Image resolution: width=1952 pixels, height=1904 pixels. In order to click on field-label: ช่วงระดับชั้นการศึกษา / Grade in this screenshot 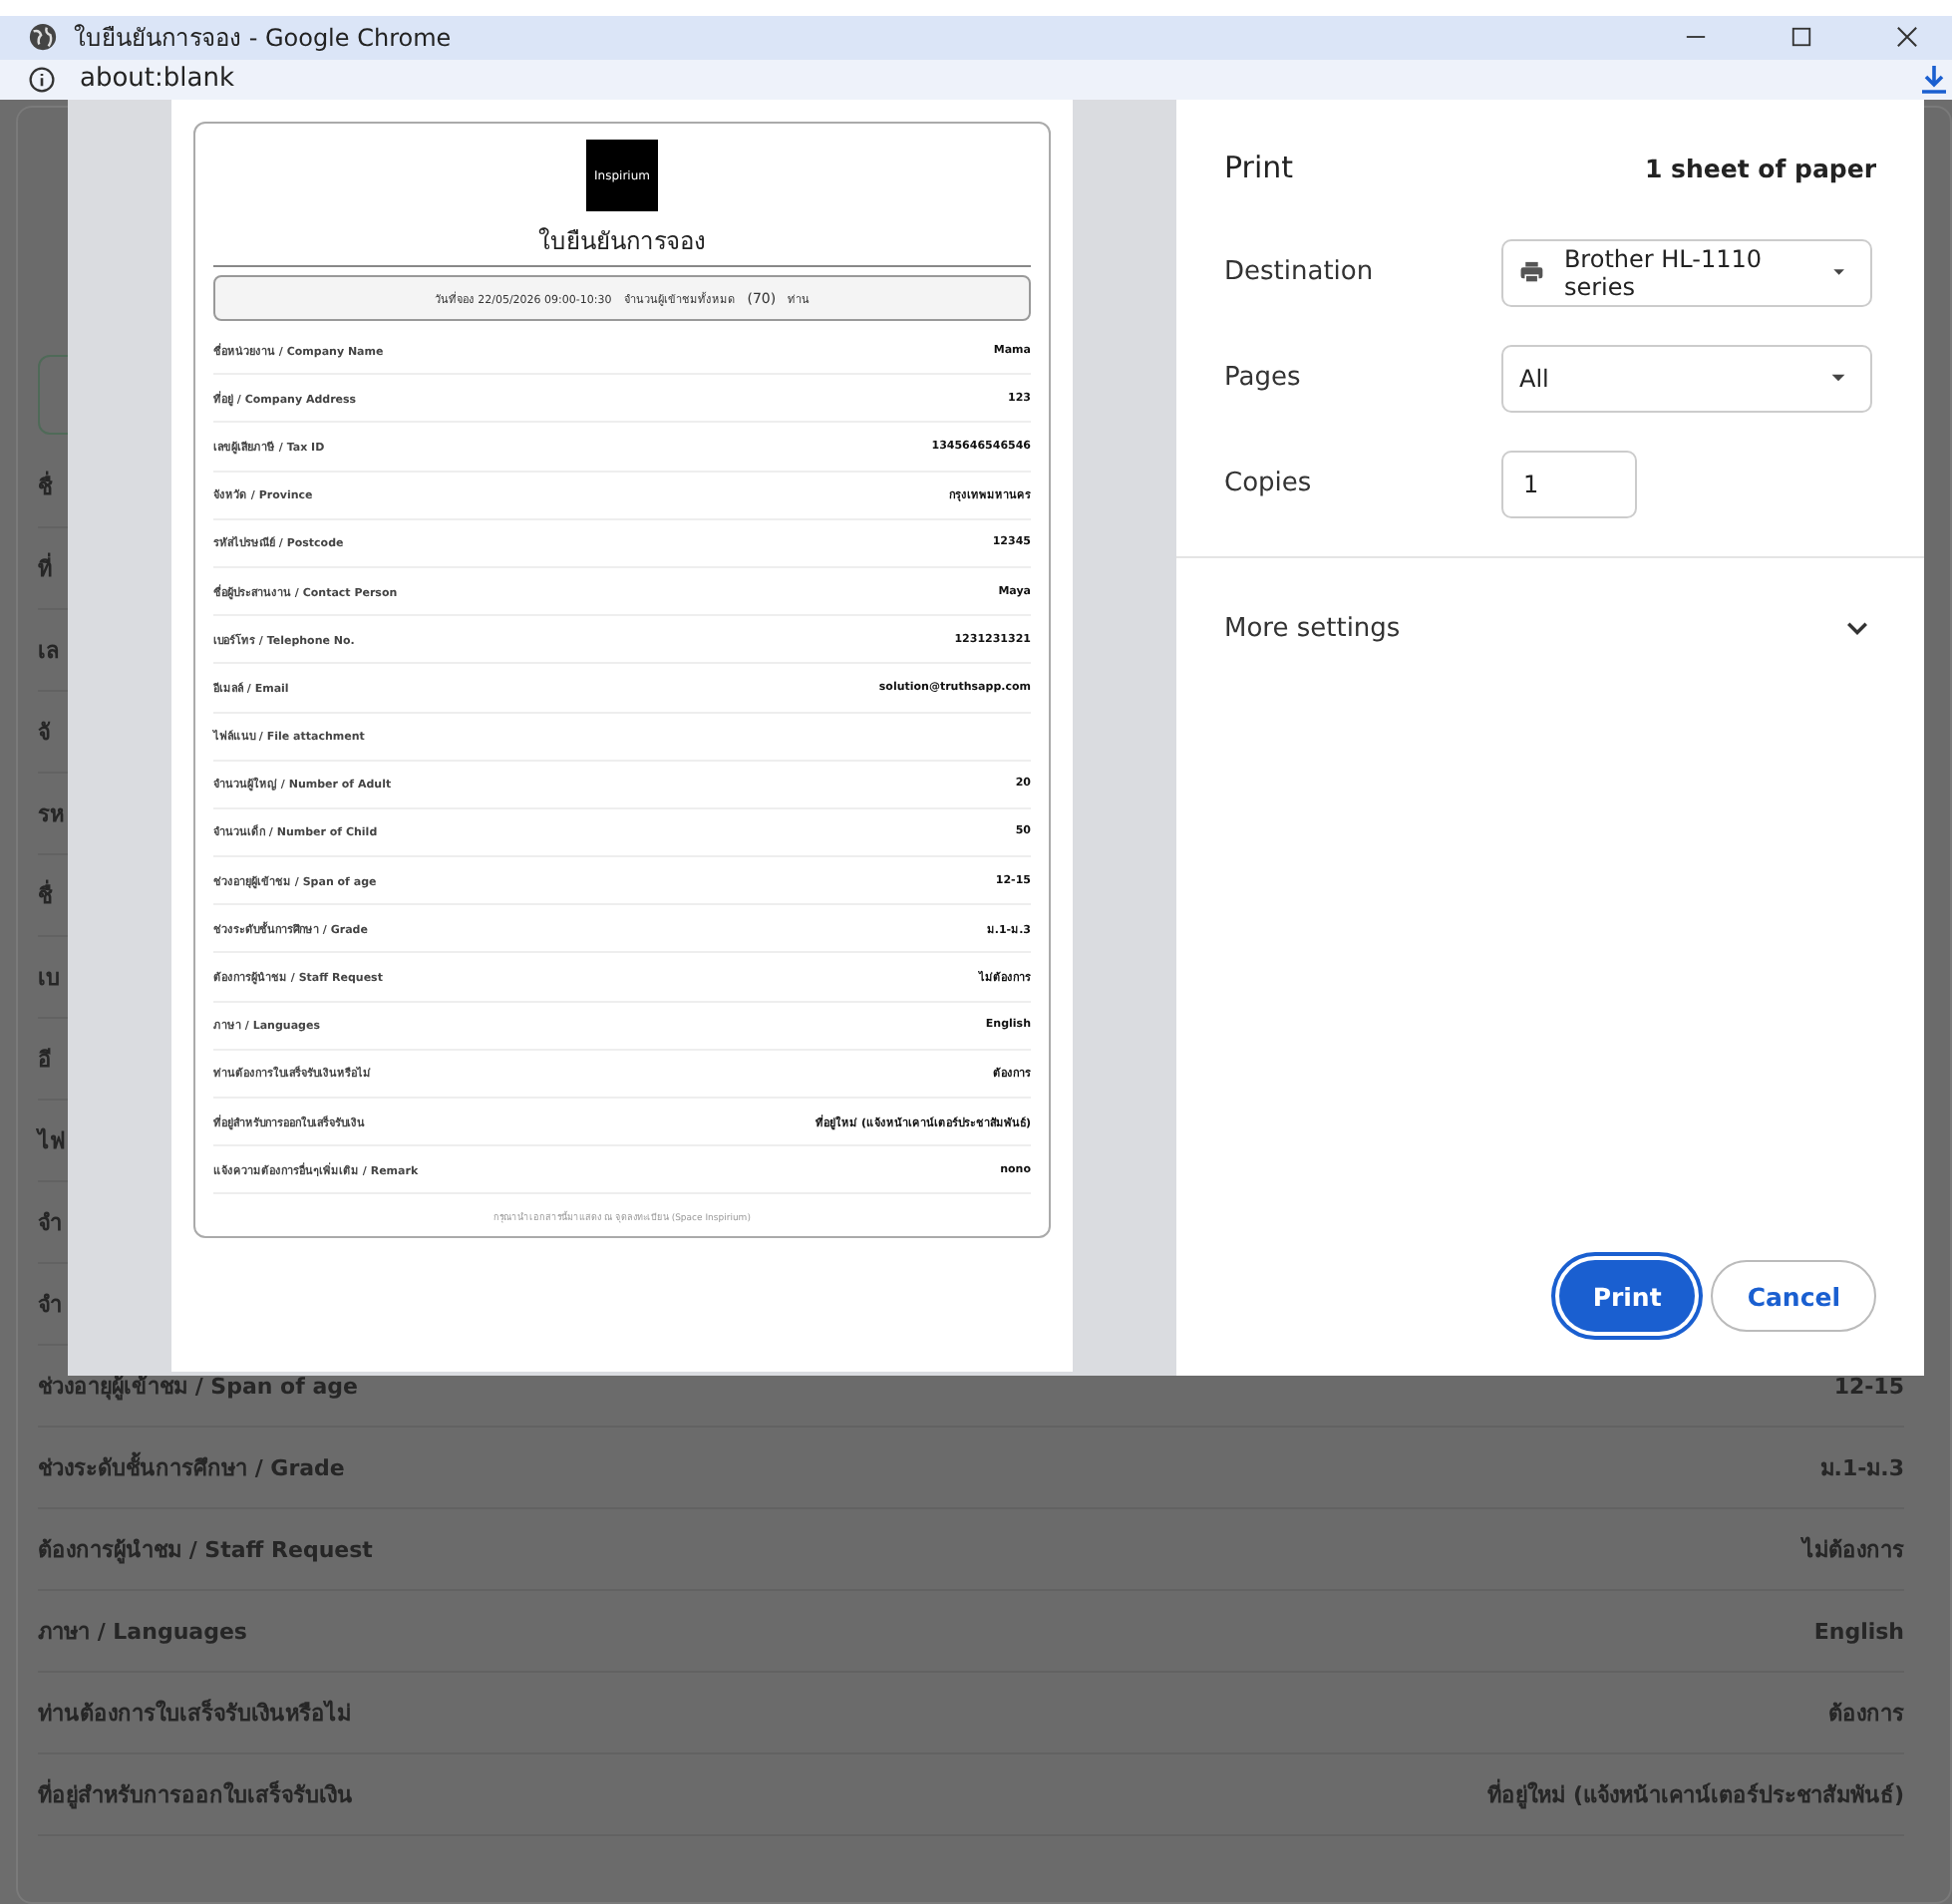, I will do `click(191, 1467)`.